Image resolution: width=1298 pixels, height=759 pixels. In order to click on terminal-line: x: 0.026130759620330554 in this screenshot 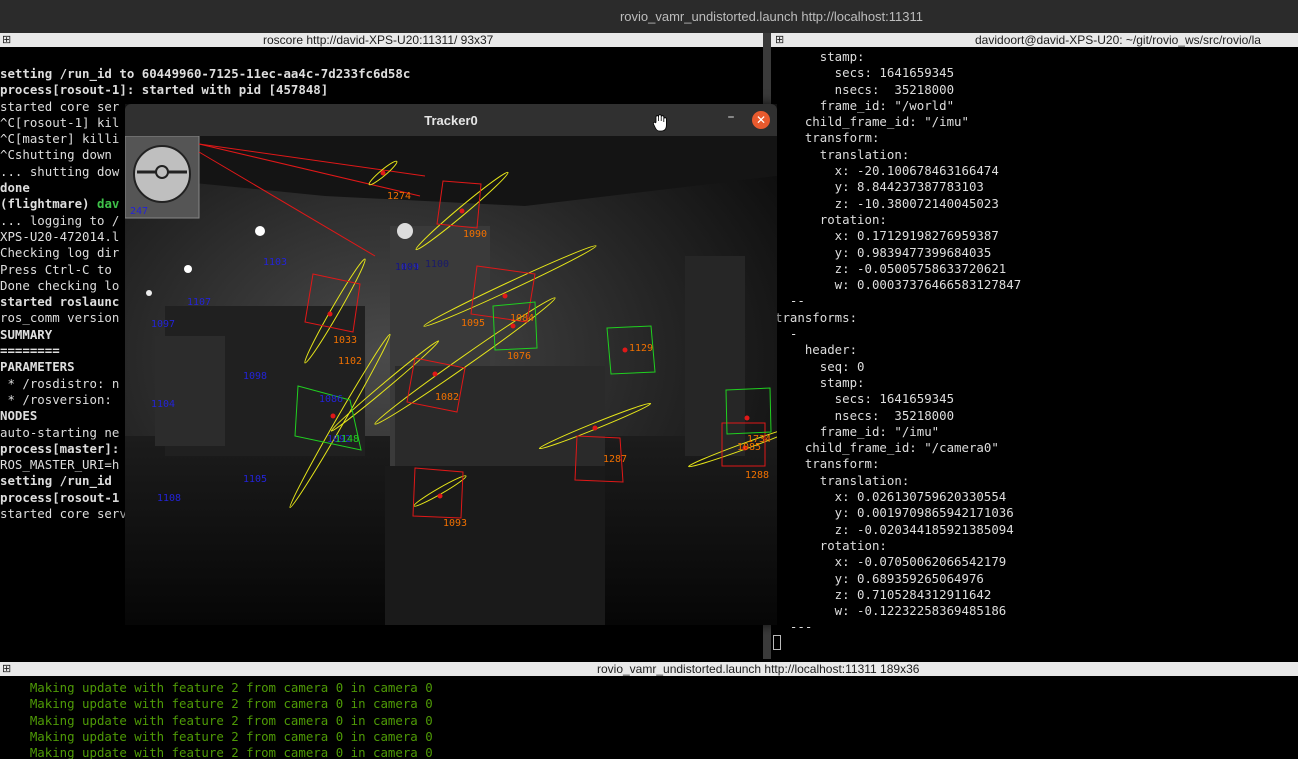, I will do `click(891, 497)`.